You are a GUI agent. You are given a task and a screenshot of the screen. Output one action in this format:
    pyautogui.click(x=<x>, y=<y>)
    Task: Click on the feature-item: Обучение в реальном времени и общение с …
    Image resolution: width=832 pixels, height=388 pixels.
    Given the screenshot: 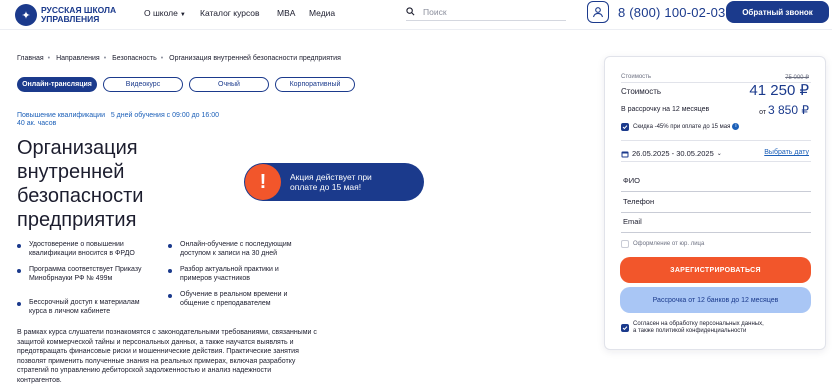 What is the action you would take?
    pyautogui.click(x=238, y=299)
    